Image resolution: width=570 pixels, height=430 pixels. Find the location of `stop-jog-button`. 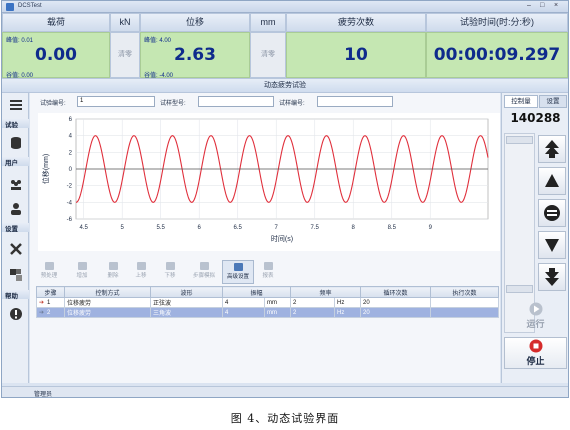

stop-jog-button is located at coordinates (552, 213).